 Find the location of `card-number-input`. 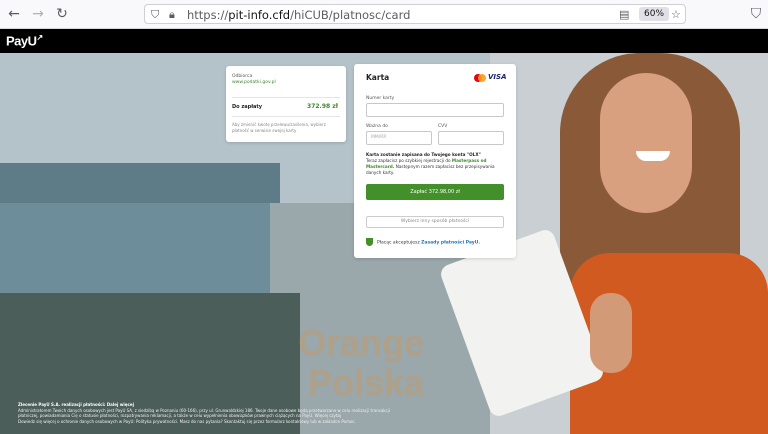

card-number-input is located at coordinates (435, 110).